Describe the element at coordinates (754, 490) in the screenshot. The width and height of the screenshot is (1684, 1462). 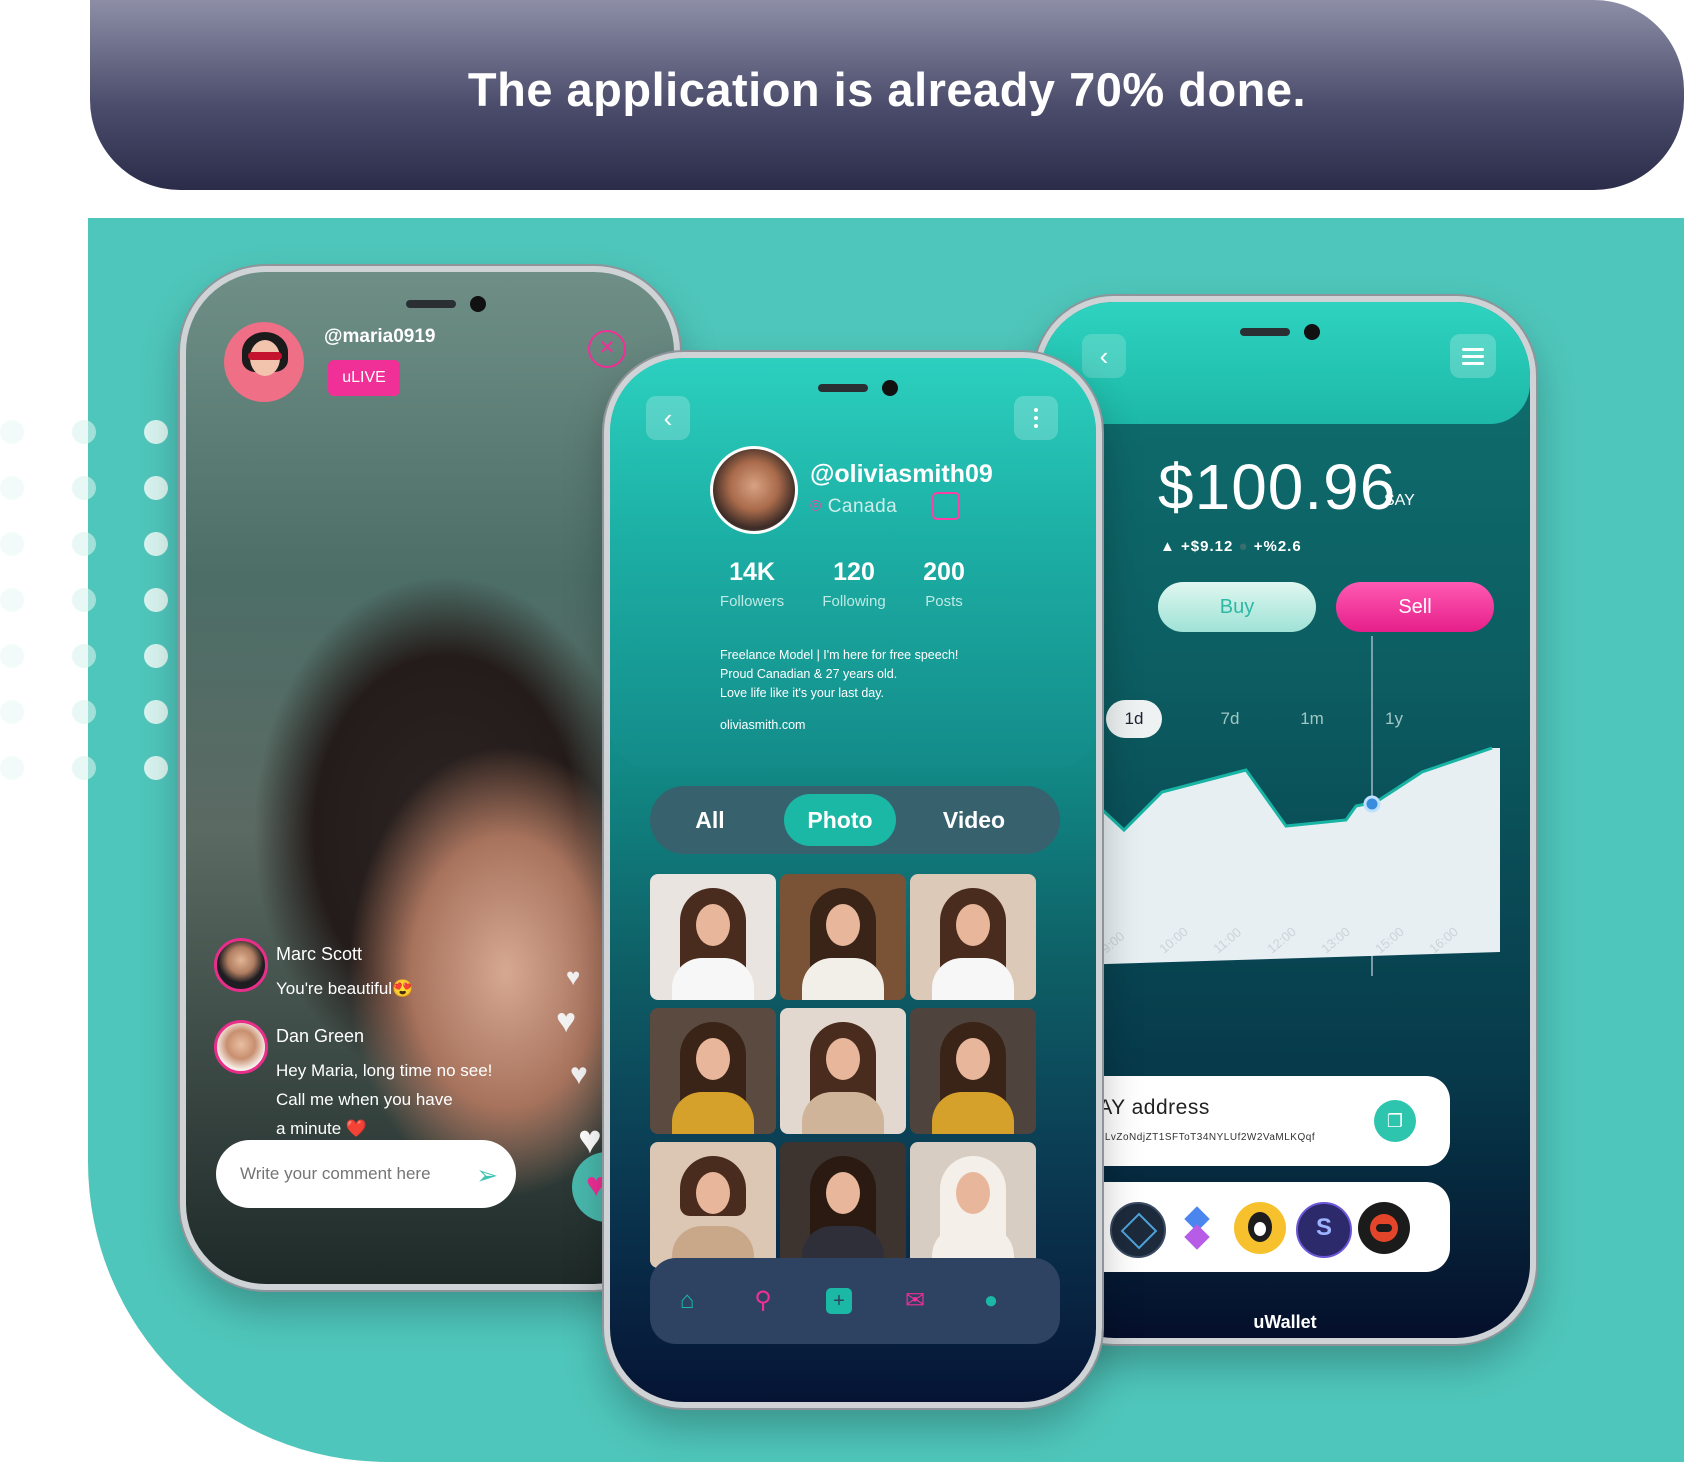
I see `profile-avatar` at that location.